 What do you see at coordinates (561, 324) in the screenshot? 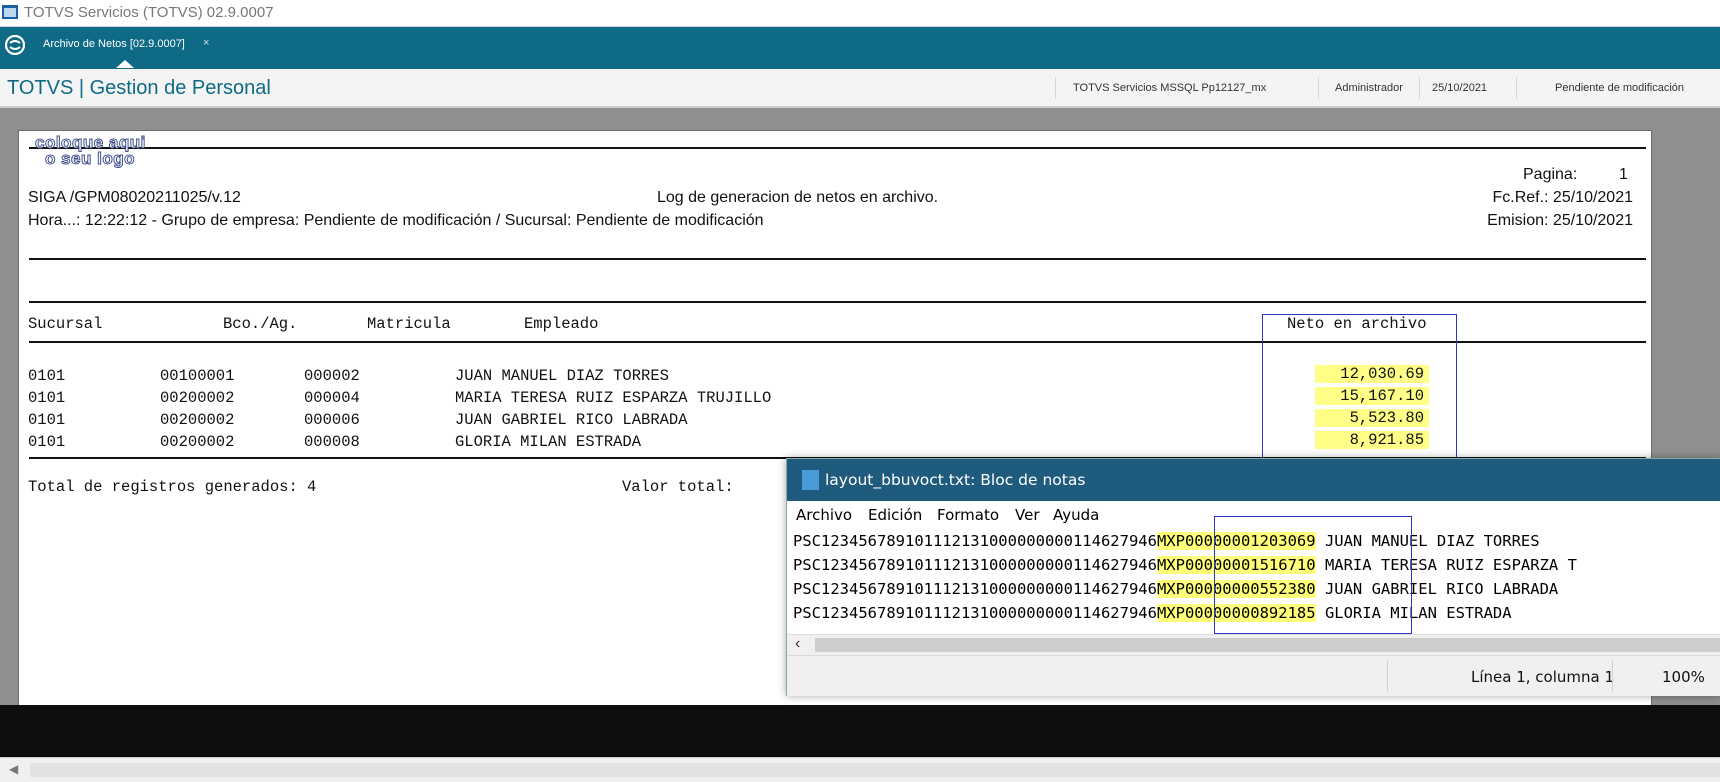
I see `col-empleado: Empleado` at bounding box center [561, 324].